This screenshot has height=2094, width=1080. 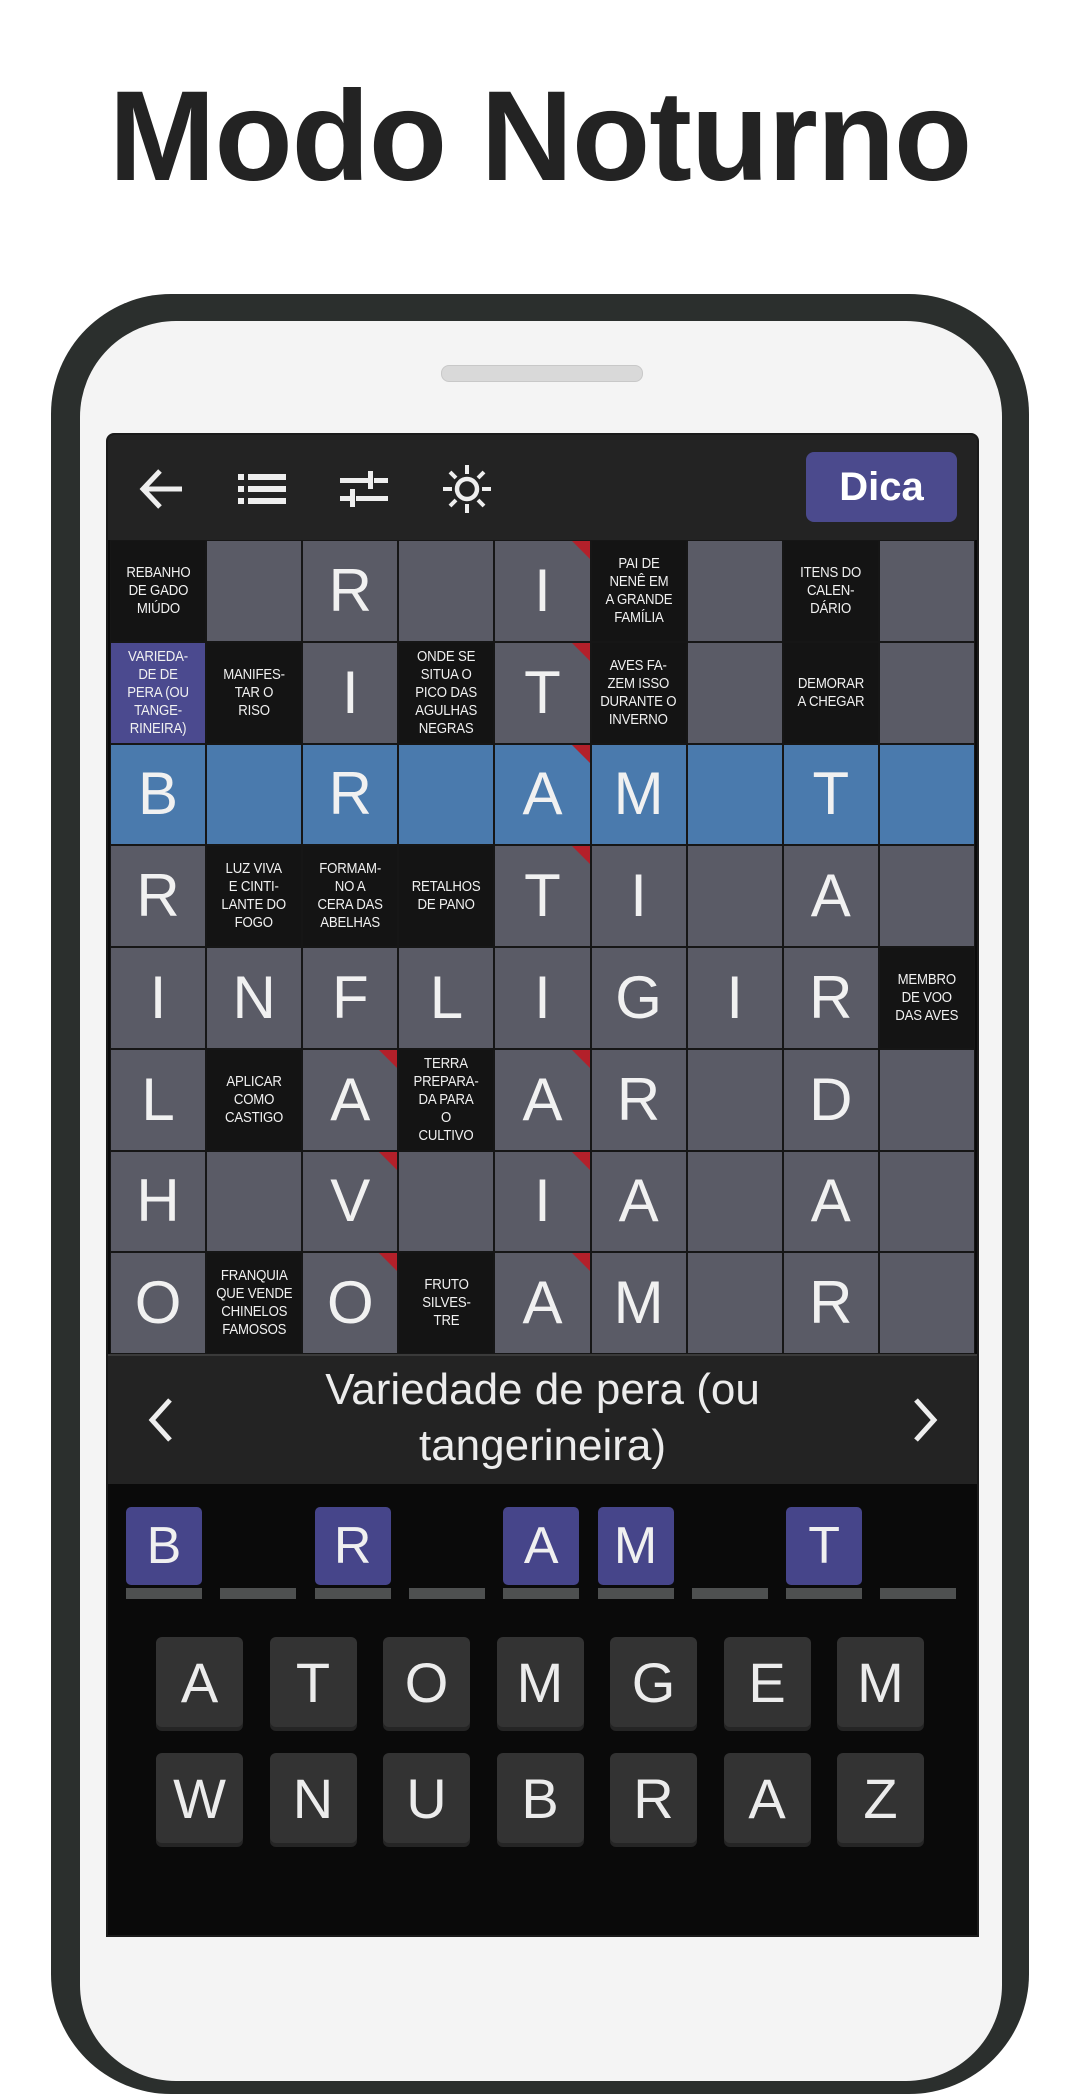 What do you see at coordinates (158, 692) in the screenshot?
I see `clue-cell: VARIEDA- DE DE PERA (OU TANGE- RINEIRA)` at bounding box center [158, 692].